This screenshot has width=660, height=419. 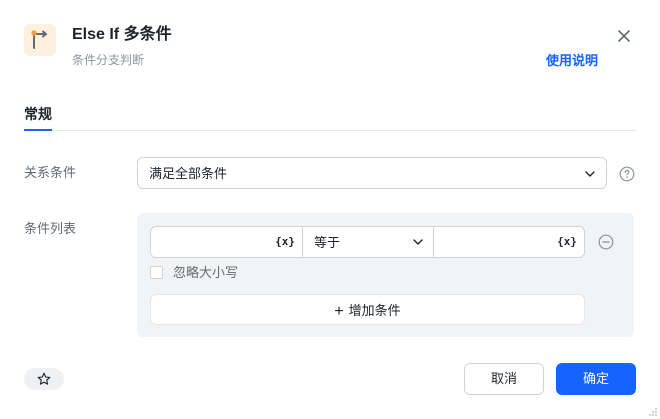 What do you see at coordinates (374, 310) in the screenshot?
I see `add-condition-label: 增加条件` at bounding box center [374, 310].